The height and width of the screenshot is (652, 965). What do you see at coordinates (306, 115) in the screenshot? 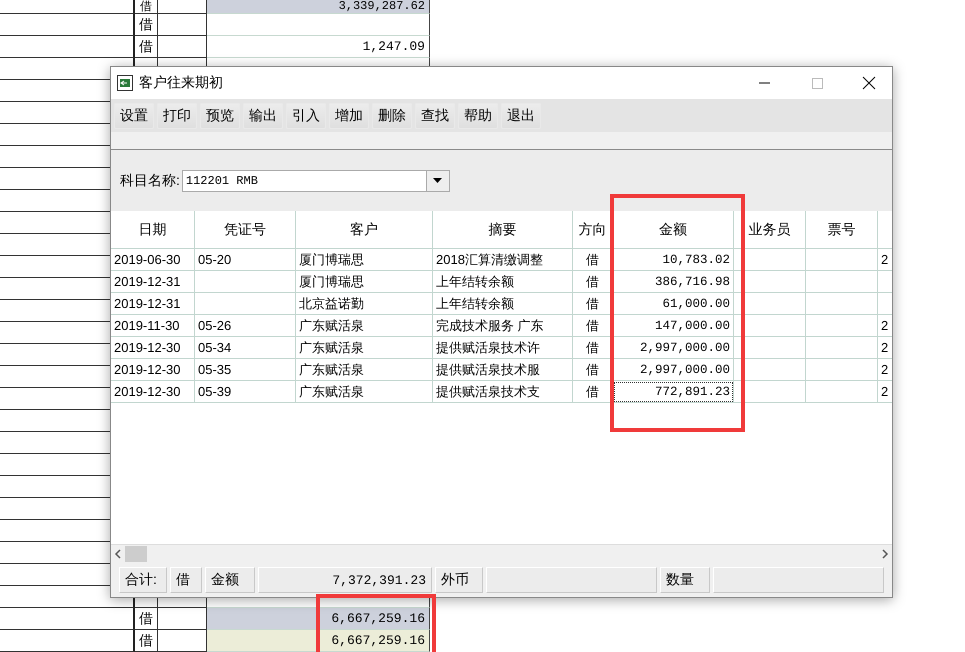
I see `toolbar-button: 引入` at bounding box center [306, 115].